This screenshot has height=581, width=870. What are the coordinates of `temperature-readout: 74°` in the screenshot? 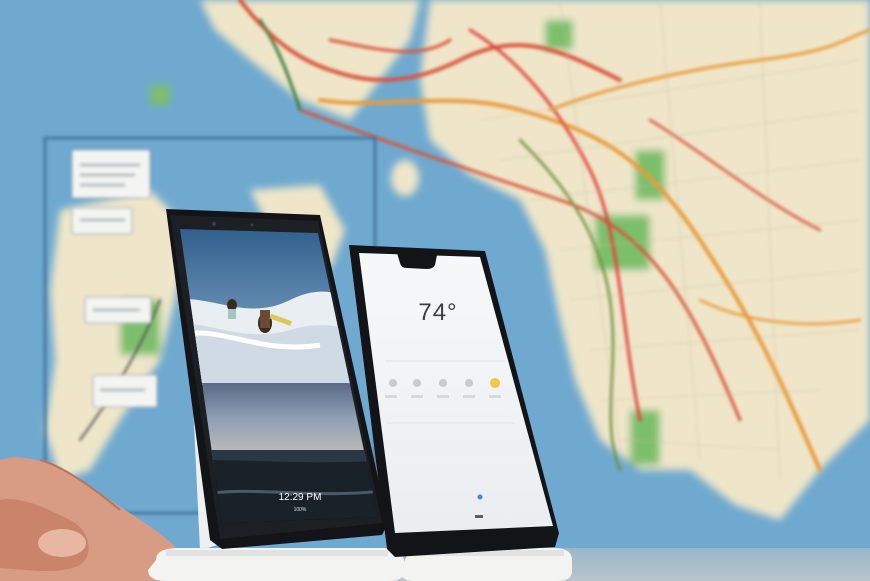 It's located at (438, 312).